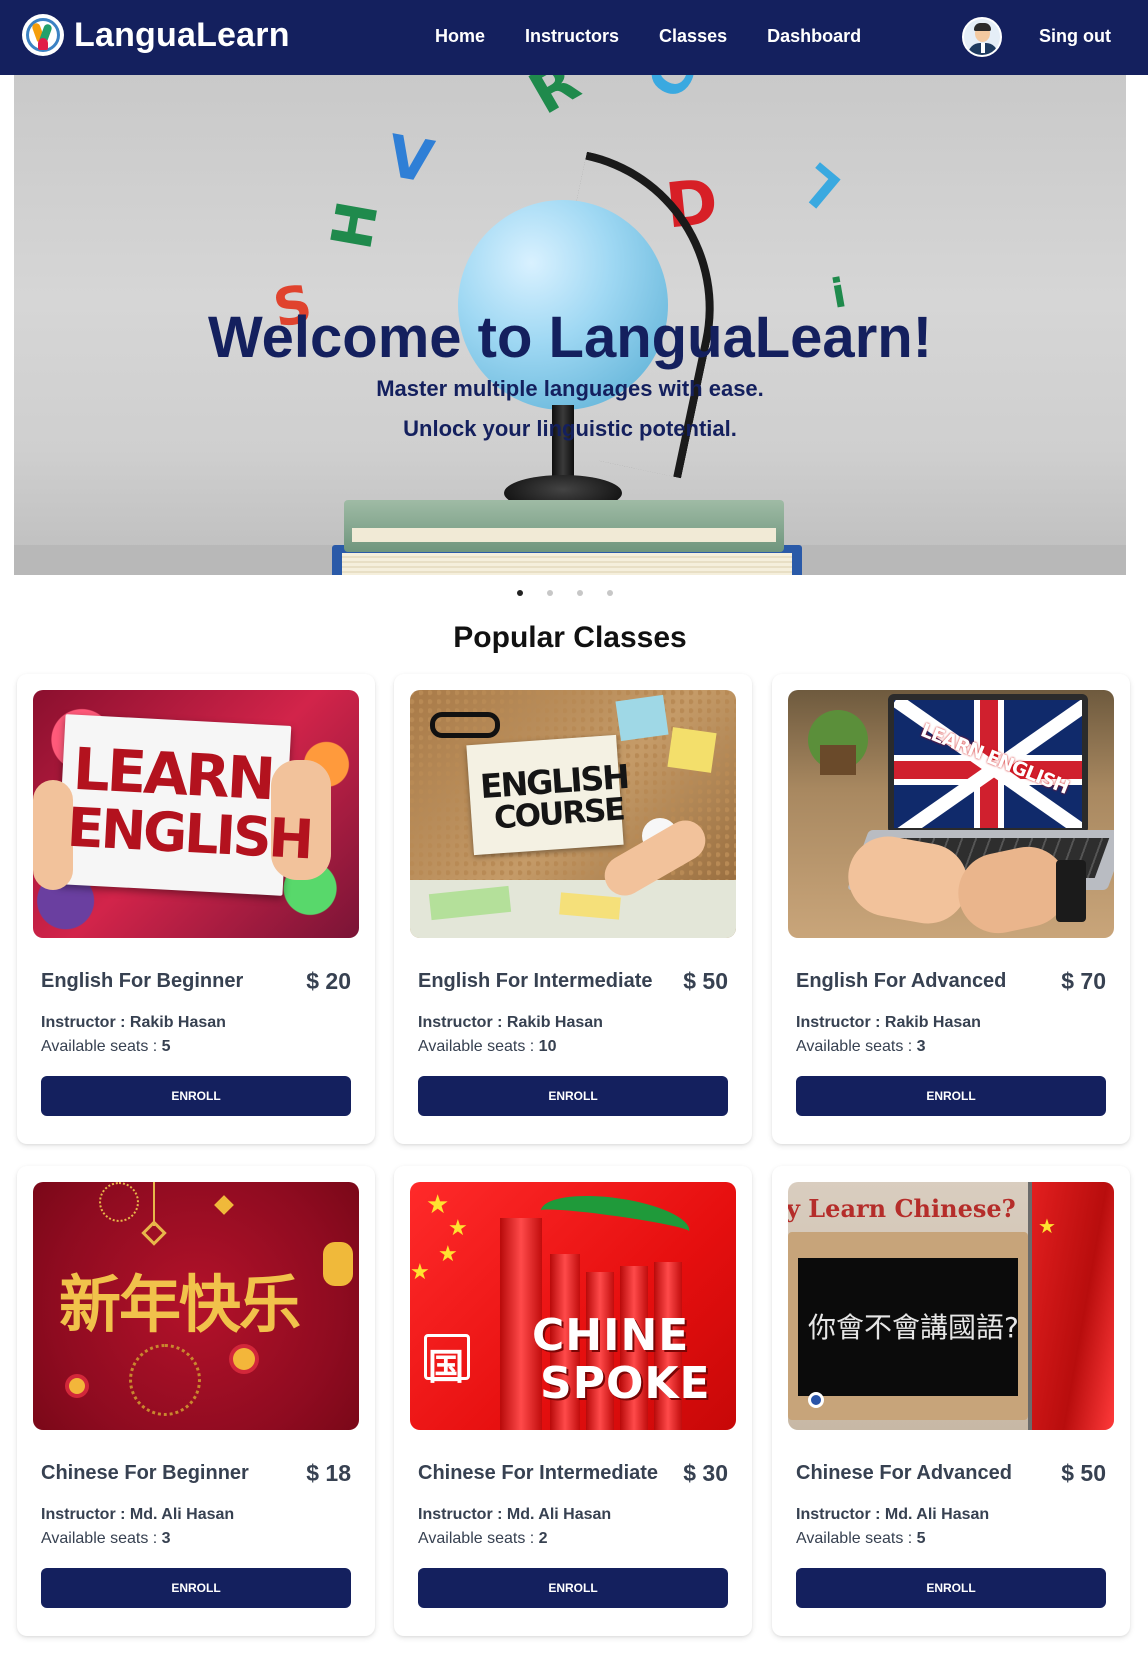 The height and width of the screenshot is (1659, 1148). I want to click on class-name: English For Intermediate, so click(535, 981).